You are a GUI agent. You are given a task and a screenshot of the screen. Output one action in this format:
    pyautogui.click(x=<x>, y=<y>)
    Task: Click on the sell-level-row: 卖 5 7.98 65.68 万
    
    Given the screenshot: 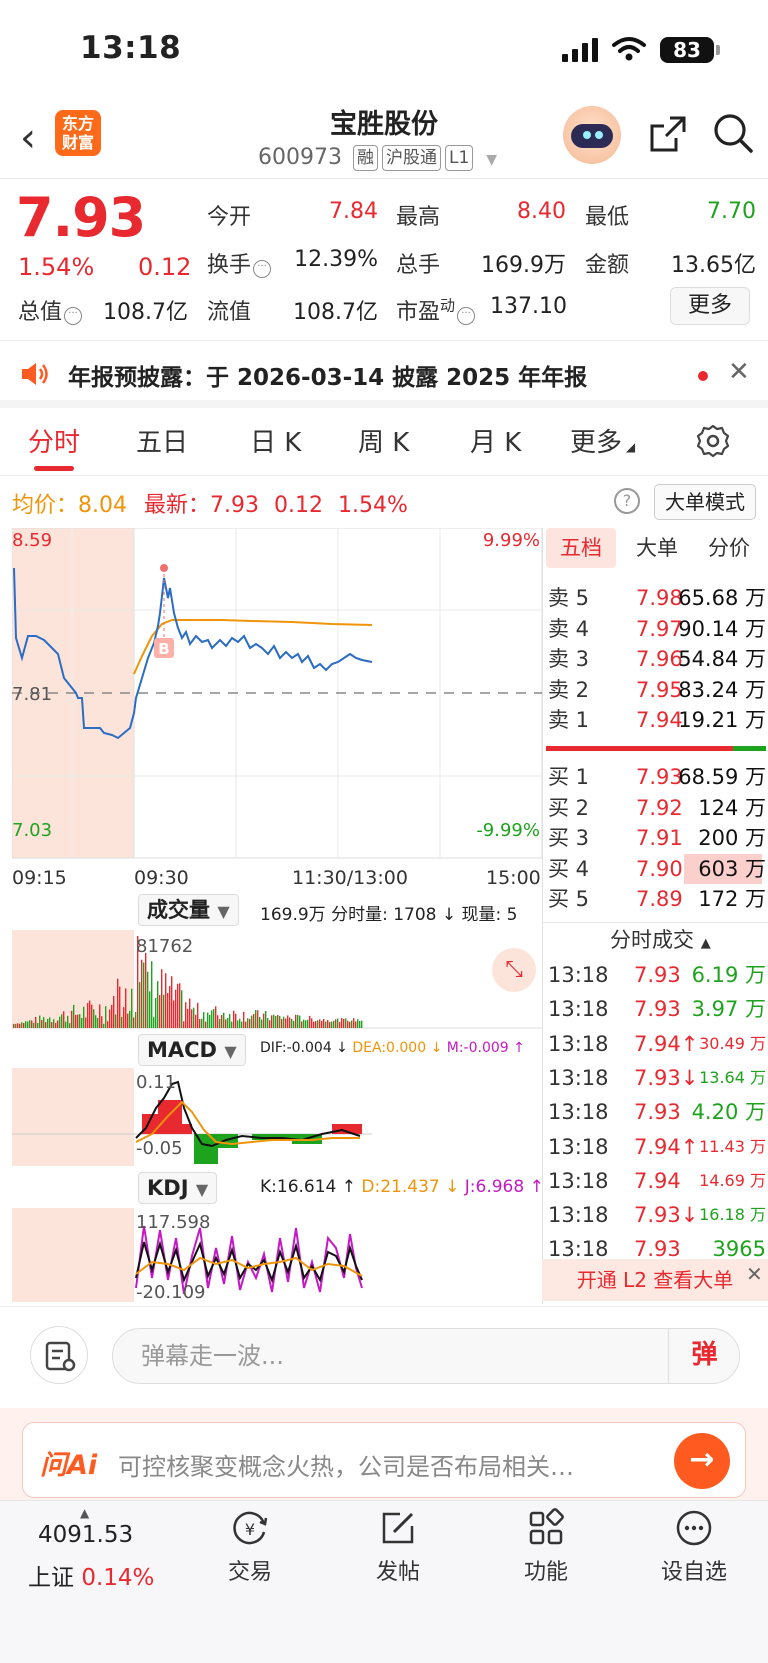 What is the action you would take?
    pyautogui.click(x=657, y=598)
    